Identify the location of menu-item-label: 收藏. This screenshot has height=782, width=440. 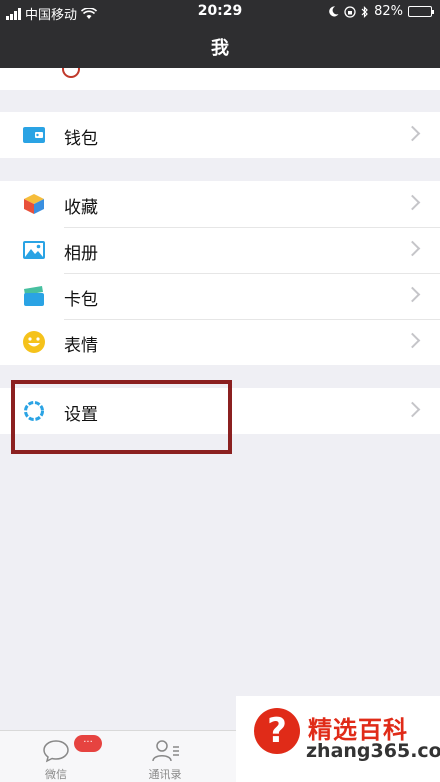
(81, 208).